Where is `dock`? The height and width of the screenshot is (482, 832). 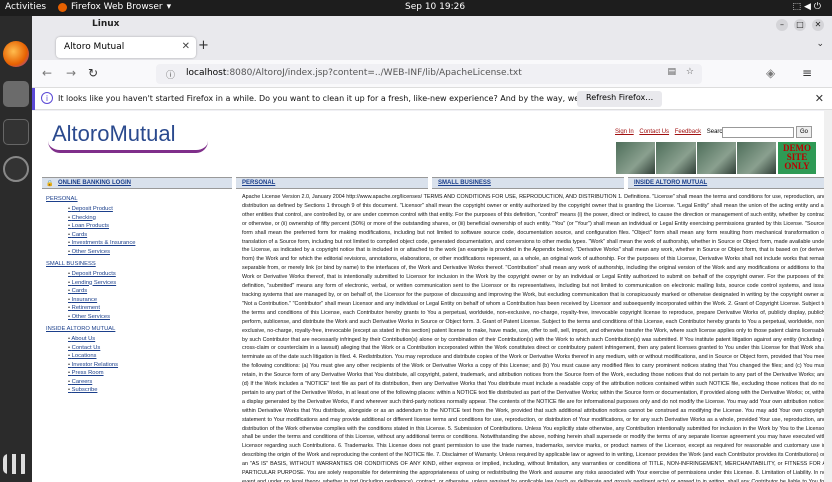 dock is located at coordinates (16, 249).